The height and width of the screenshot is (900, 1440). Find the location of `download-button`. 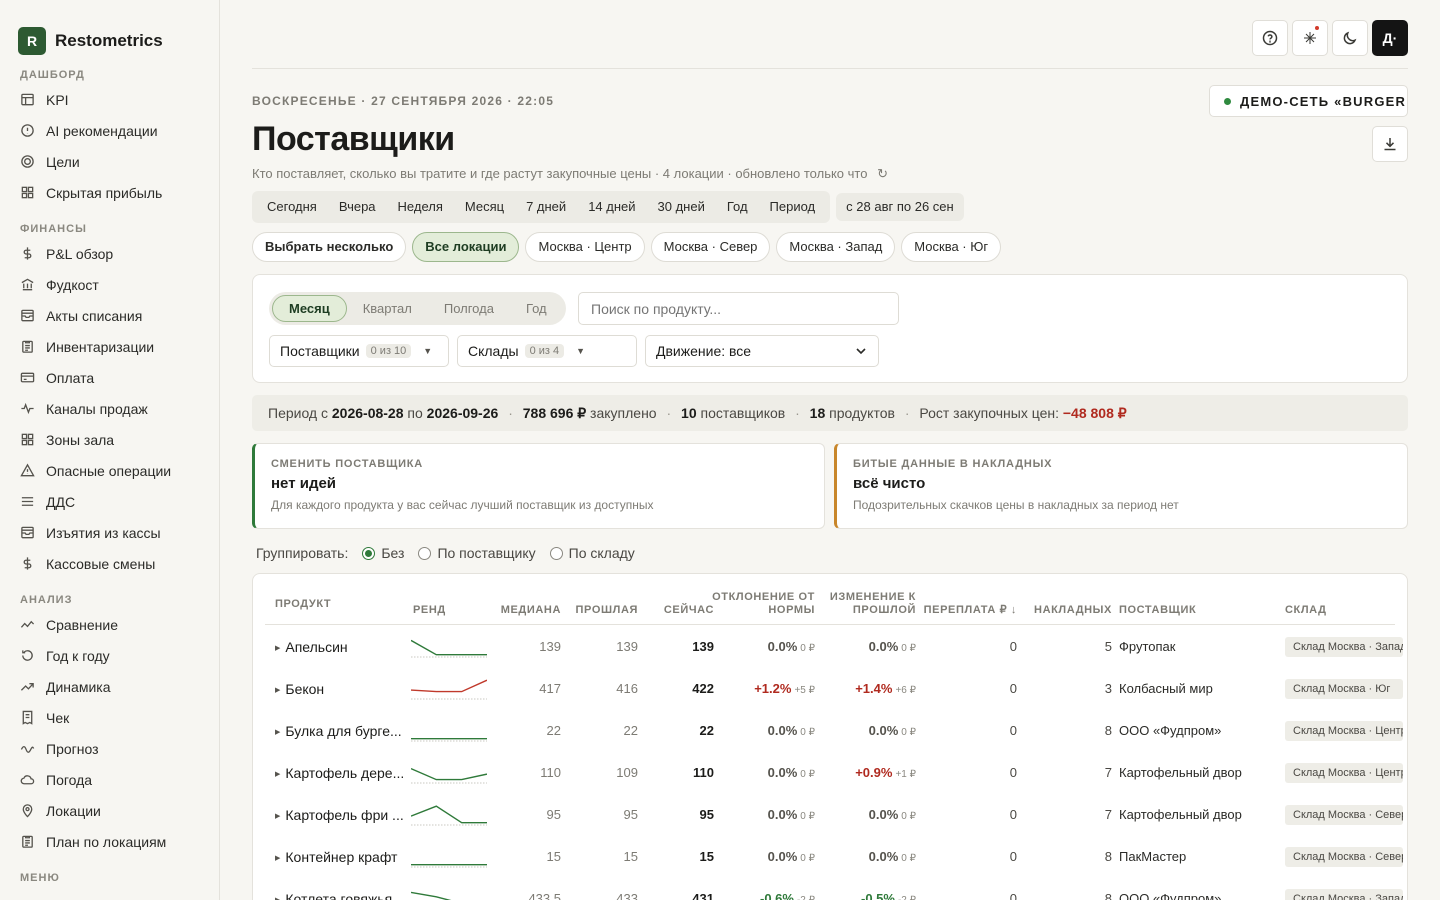

download-button is located at coordinates (1390, 144).